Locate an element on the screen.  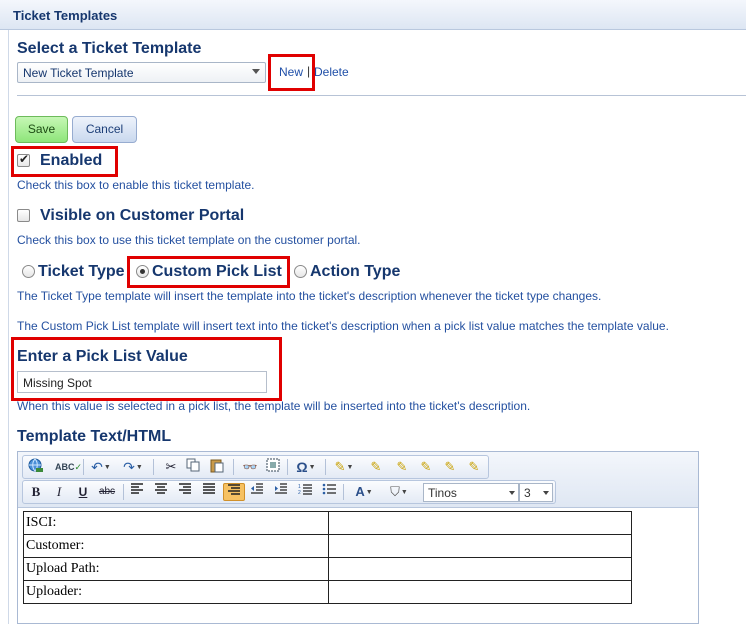
delete-link: Delete is located at coordinates (331, 72).